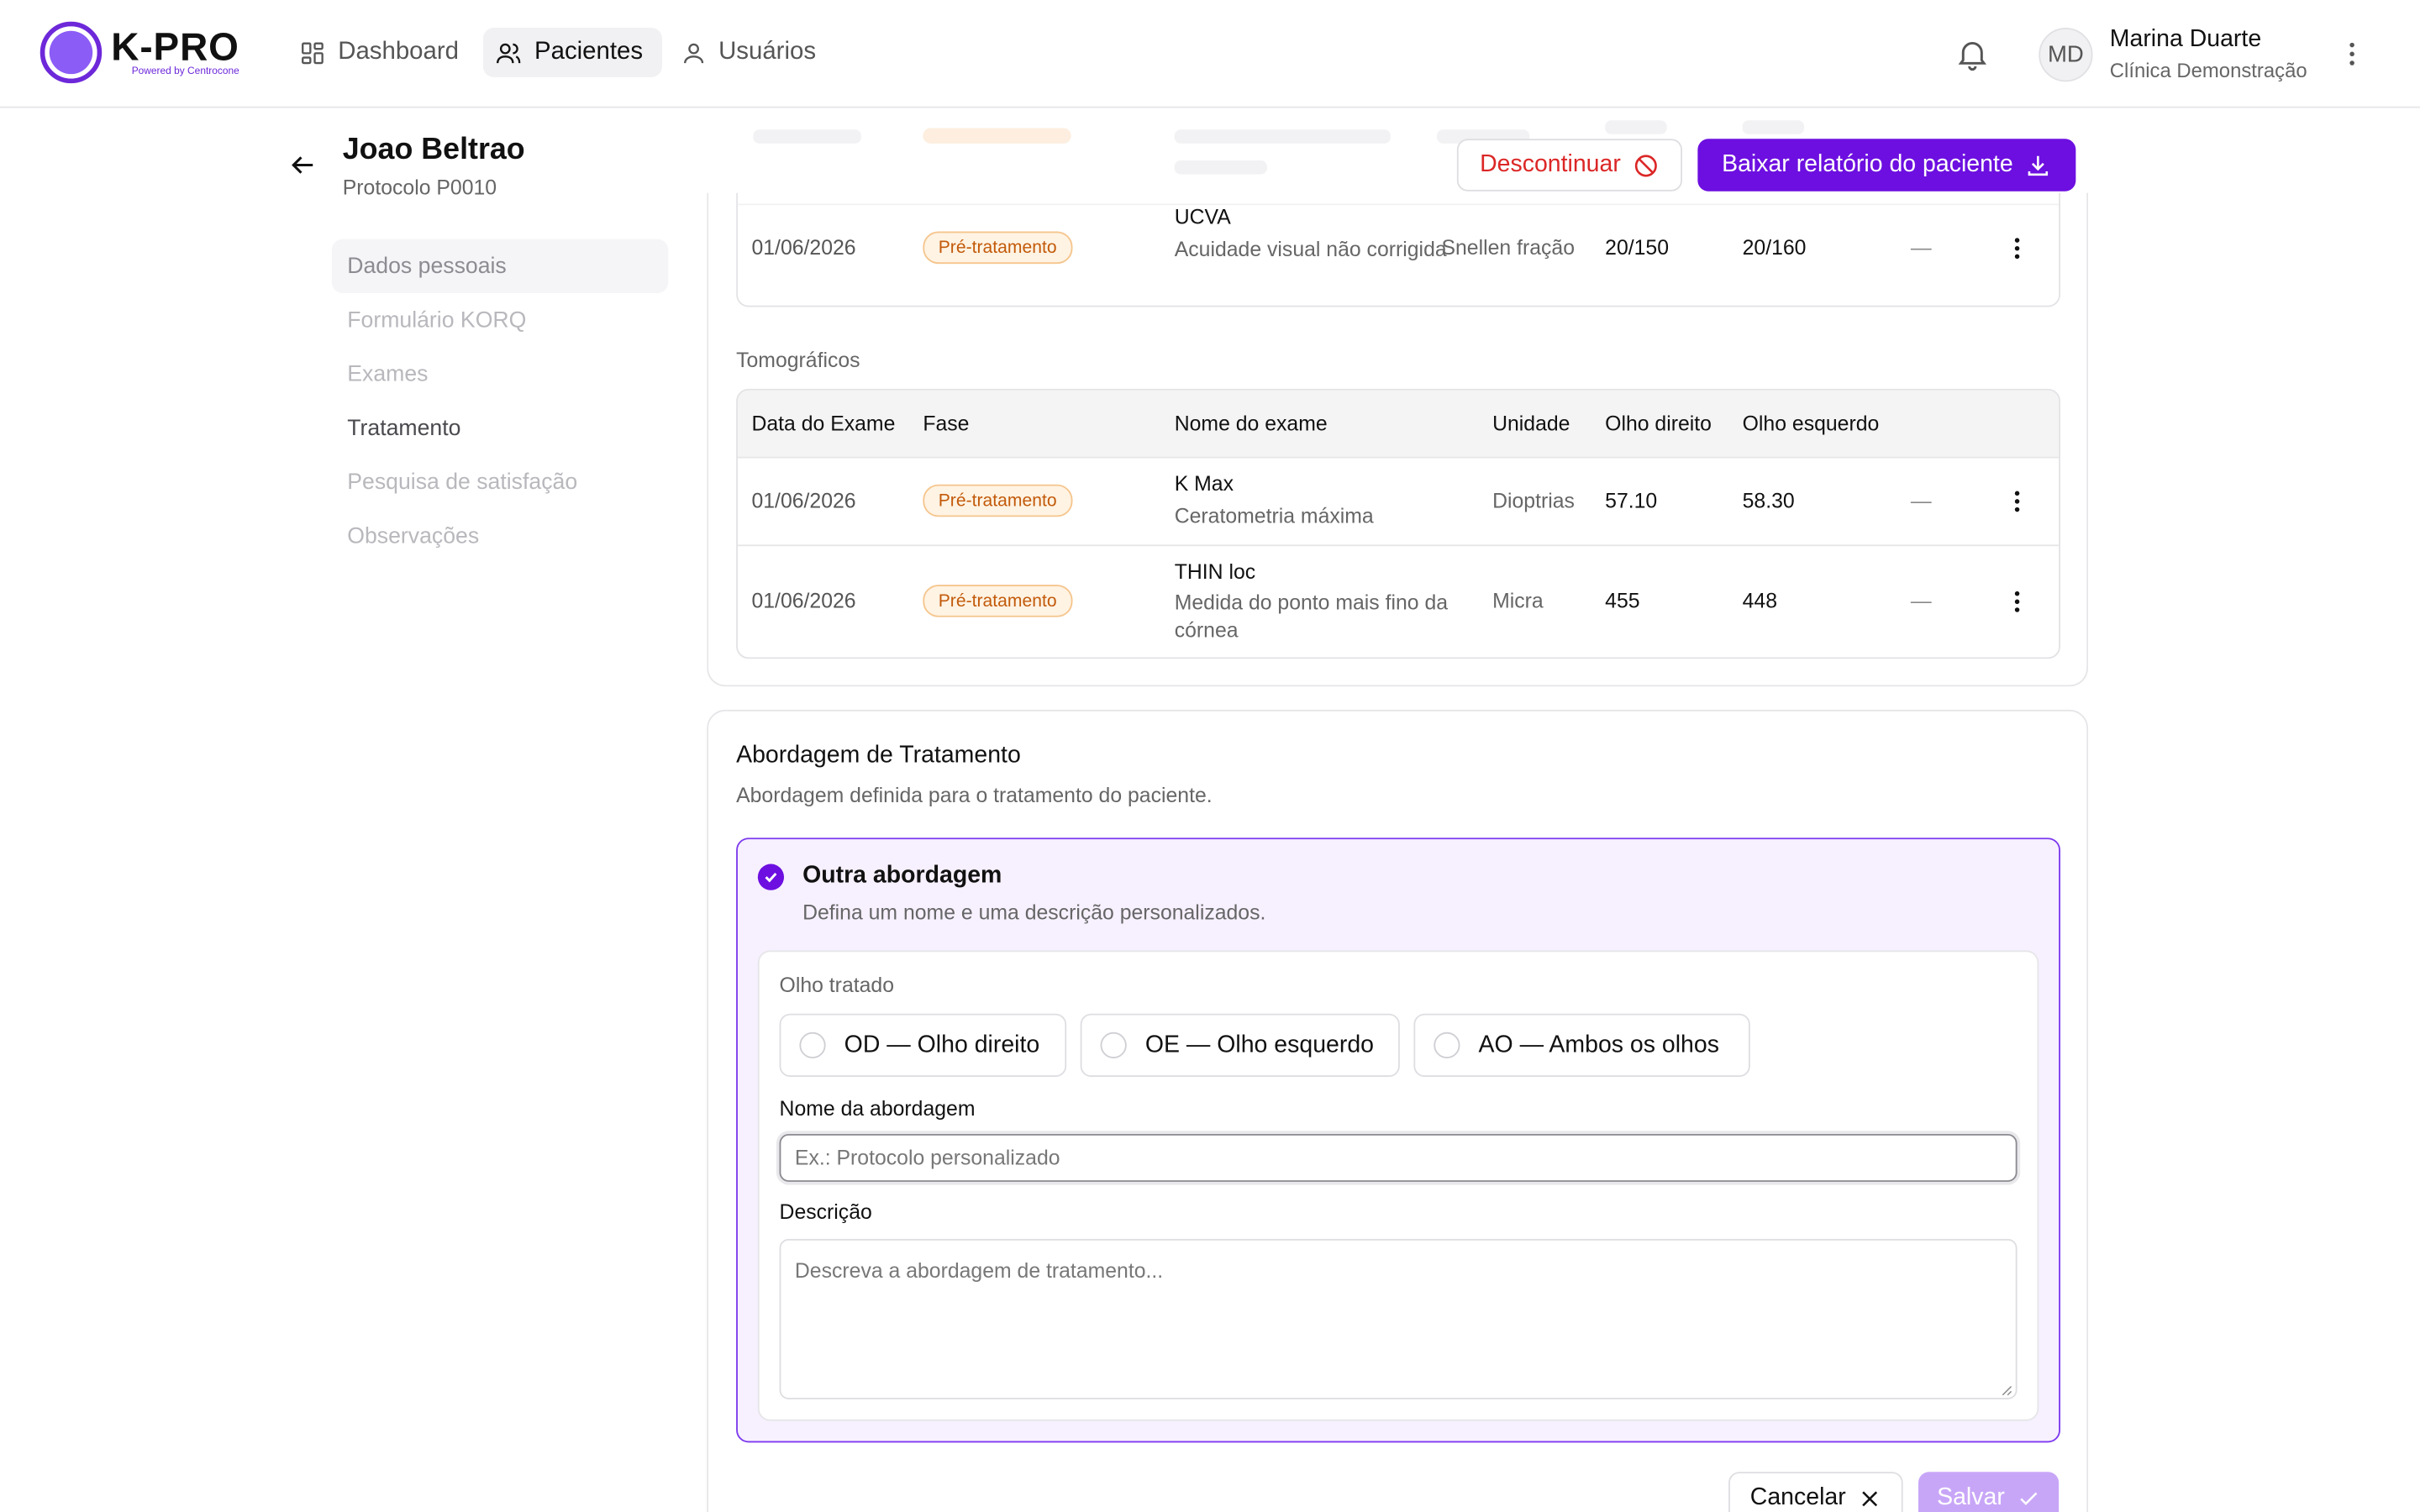  Describe the element at coordinates (771, 877) in the screenshot. I see `check-circle-icon` at that location.